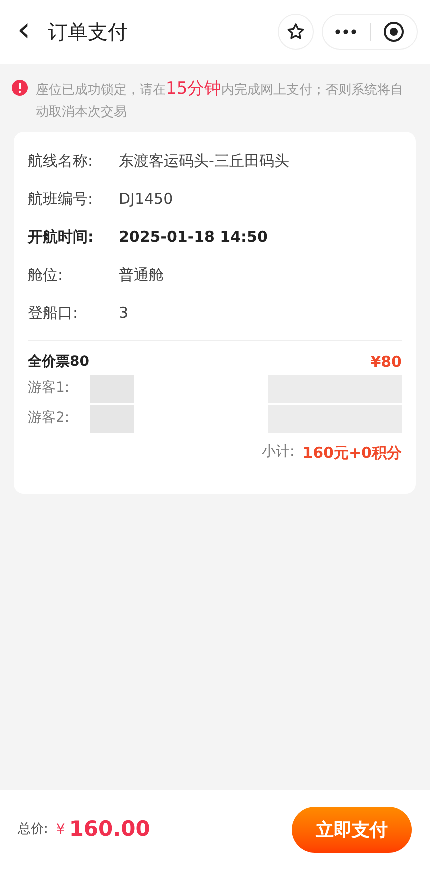 Image resolution: width=430 pixels, height=870 pixels. What do you see at coordinates (146, 199) in the screenshot?
I see `field-value: DJ1450` at bounding box center [146, 199].